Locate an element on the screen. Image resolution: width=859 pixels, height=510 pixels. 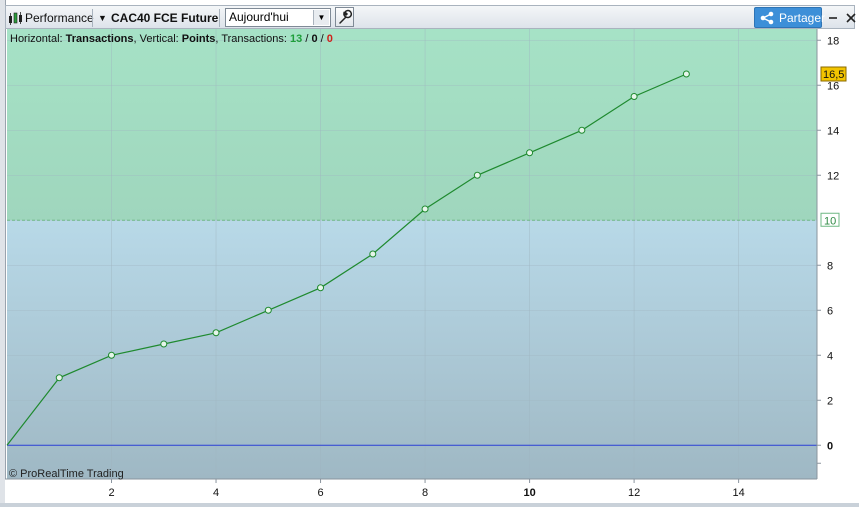
share-button: Partager is located at coordinates (790, 17).